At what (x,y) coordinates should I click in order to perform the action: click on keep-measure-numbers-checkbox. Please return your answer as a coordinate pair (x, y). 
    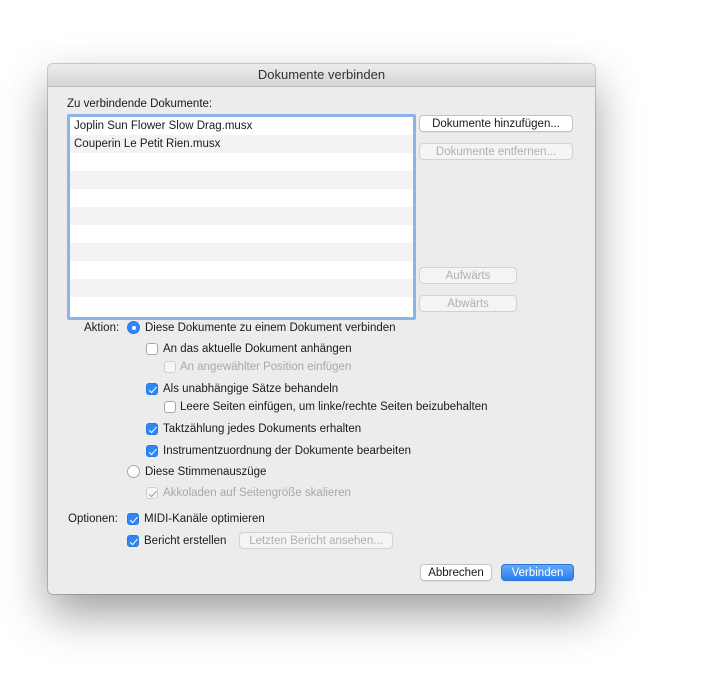
    Looking at the image, I should click on (152, 429).